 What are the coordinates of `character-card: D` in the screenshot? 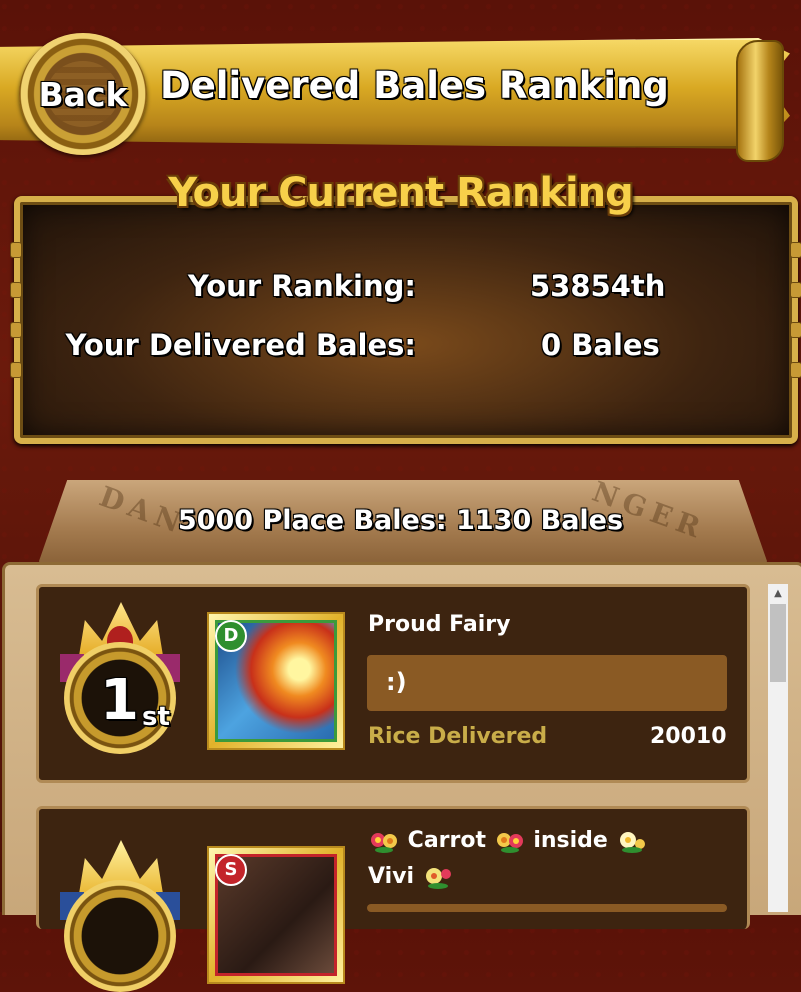 It's located at (276, 681).